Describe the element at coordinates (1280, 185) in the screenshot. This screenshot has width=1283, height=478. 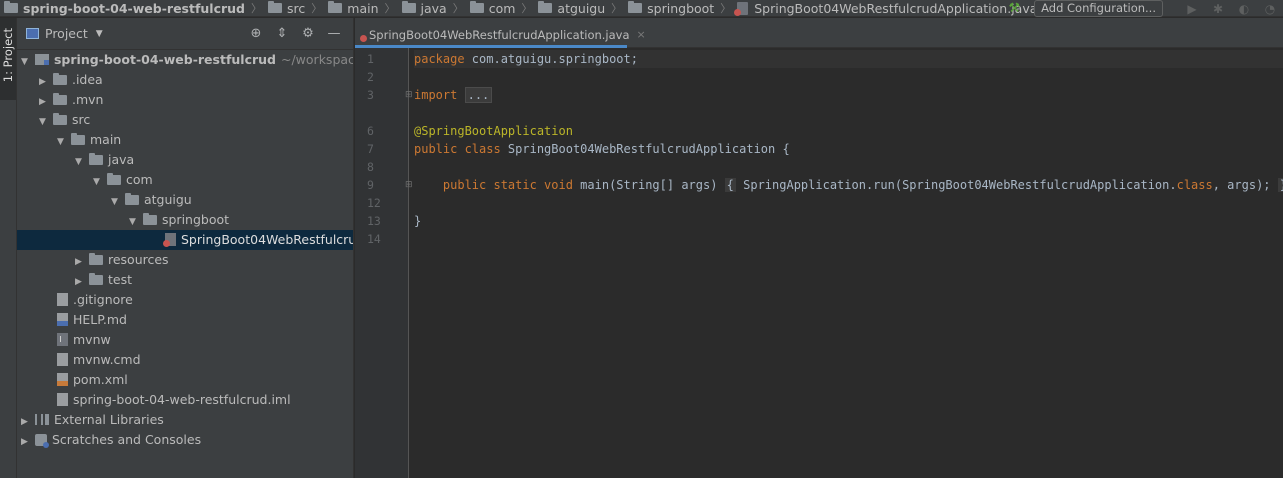
I see `folded-brace-close: }` at that location.